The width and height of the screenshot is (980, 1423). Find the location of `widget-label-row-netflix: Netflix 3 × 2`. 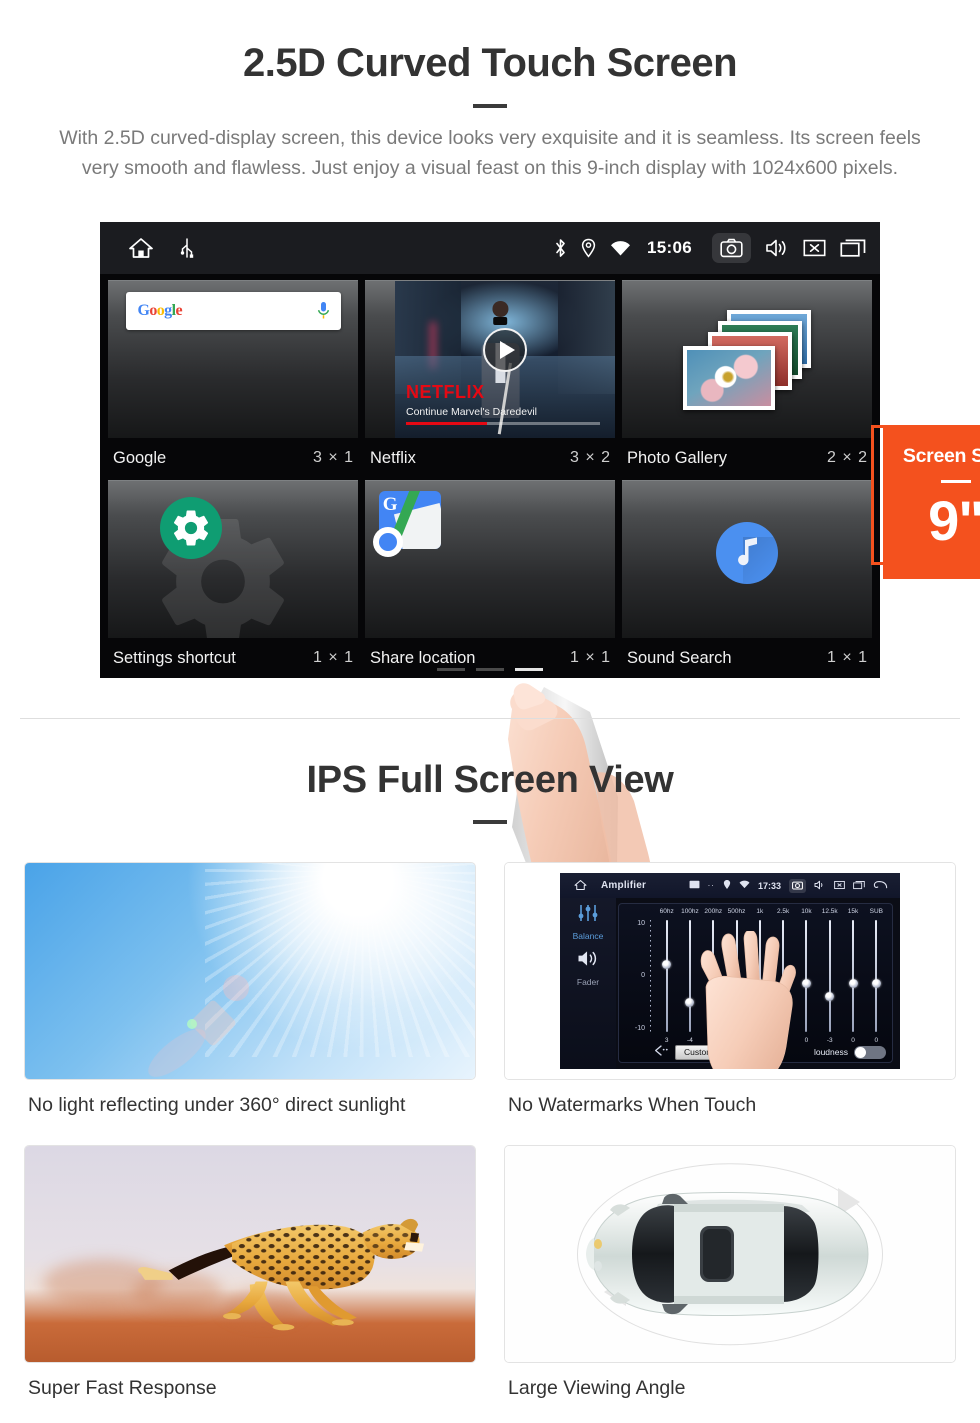

widget-label-row-netflix: Netflix 3 × 2 is located at coordinates (490, 458).